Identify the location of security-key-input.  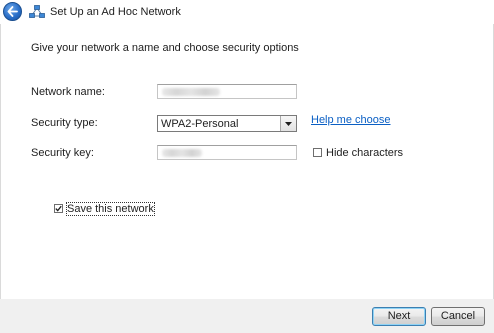
(227, 152).